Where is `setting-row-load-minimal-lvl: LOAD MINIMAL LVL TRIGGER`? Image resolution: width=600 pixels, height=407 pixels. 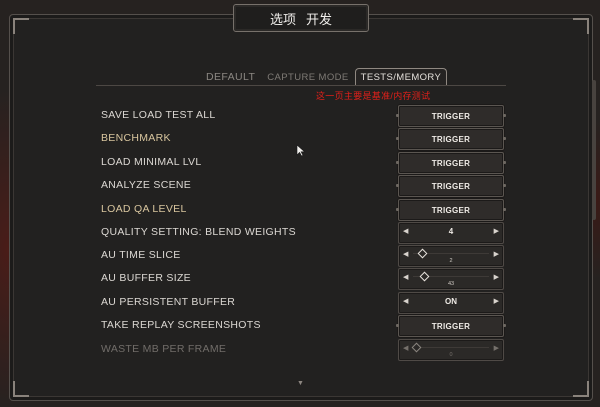
setting-row-load-minimal-lvl: LOAD MINIMAL LVL TRIGGER is located at coordinates (306, 163).